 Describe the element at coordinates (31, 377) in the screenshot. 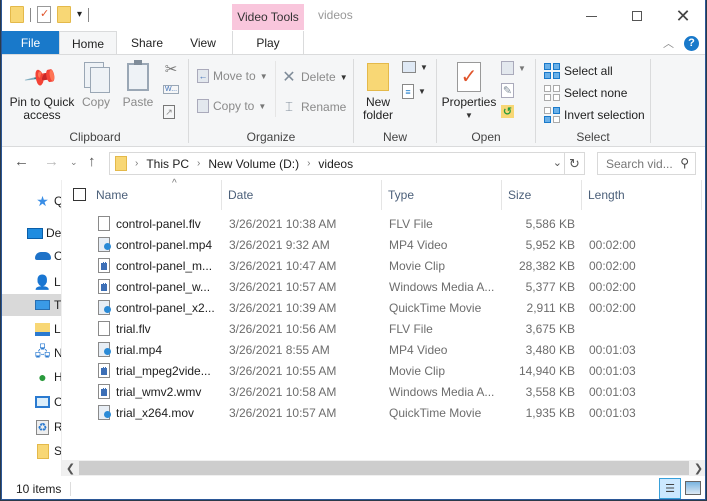

I see `nav-item-homegroup: ● H` at that location.